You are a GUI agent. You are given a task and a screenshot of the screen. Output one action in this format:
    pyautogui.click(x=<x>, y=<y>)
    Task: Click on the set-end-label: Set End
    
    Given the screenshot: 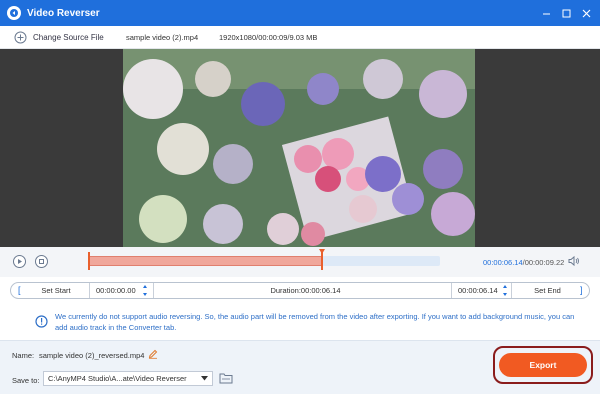 What is the action you would take?
    pyautogui.click(x=547, y=290)
    